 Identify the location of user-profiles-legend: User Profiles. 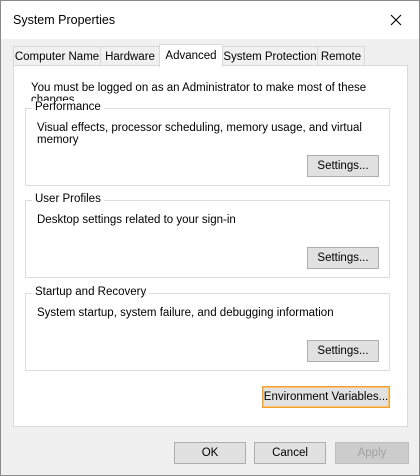
(68, 199).